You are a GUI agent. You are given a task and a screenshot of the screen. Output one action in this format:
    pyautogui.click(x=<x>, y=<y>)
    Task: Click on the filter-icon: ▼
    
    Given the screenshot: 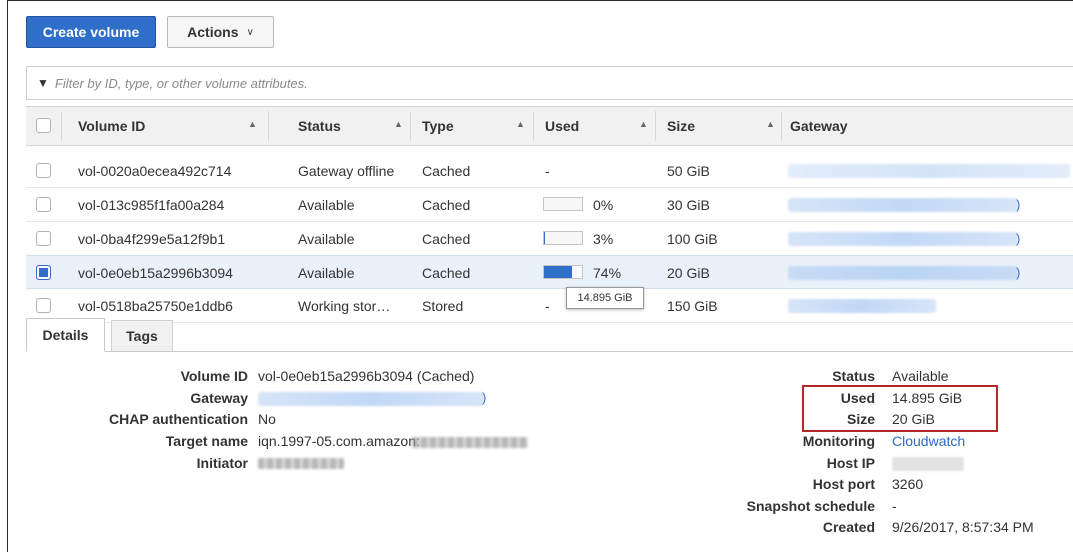 What is the action you would take?
    pyautogui.click(x=43, y=83)
    